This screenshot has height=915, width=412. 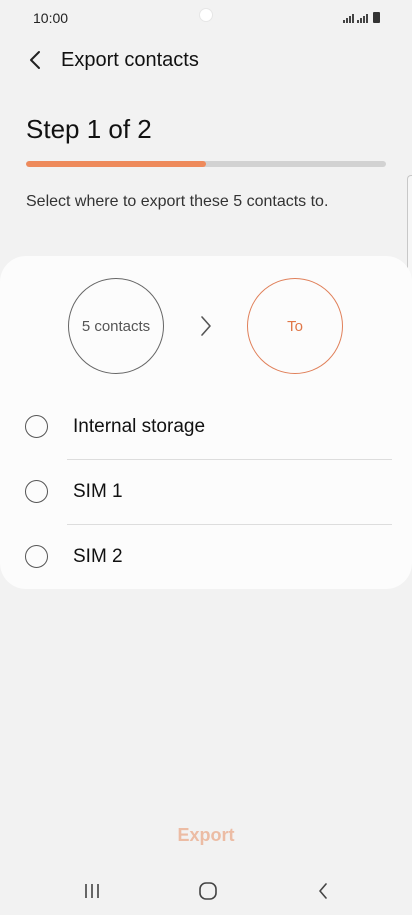 I want to click on recents-icon, so click(x=92, y=891).